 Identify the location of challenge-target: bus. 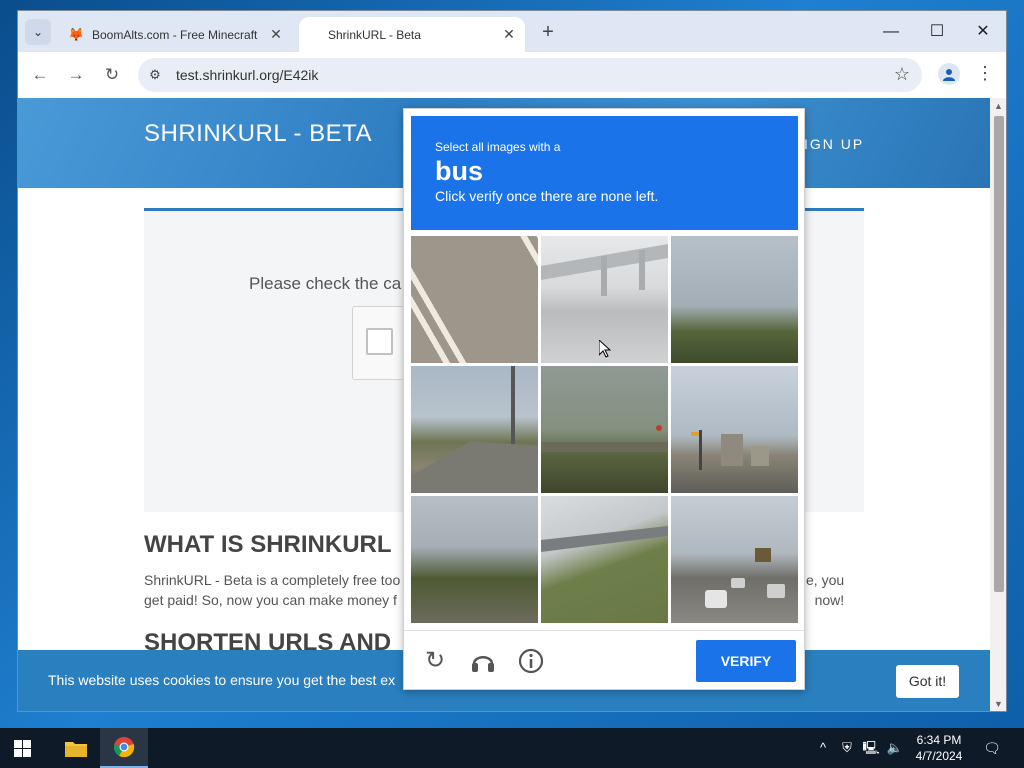
(459, 171).